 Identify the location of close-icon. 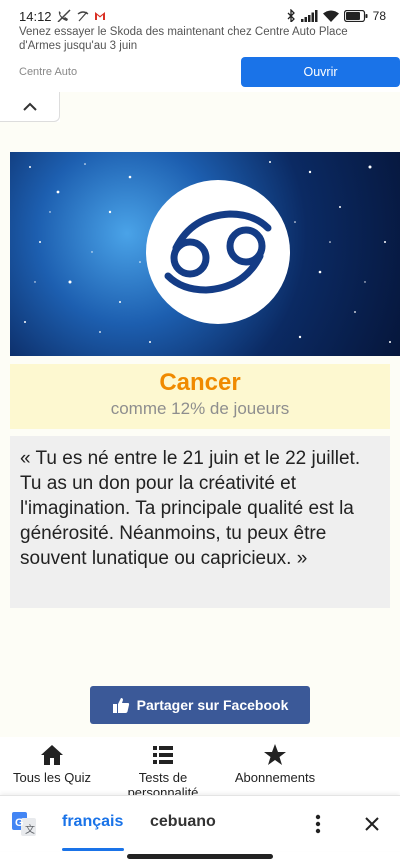
(372, 824).